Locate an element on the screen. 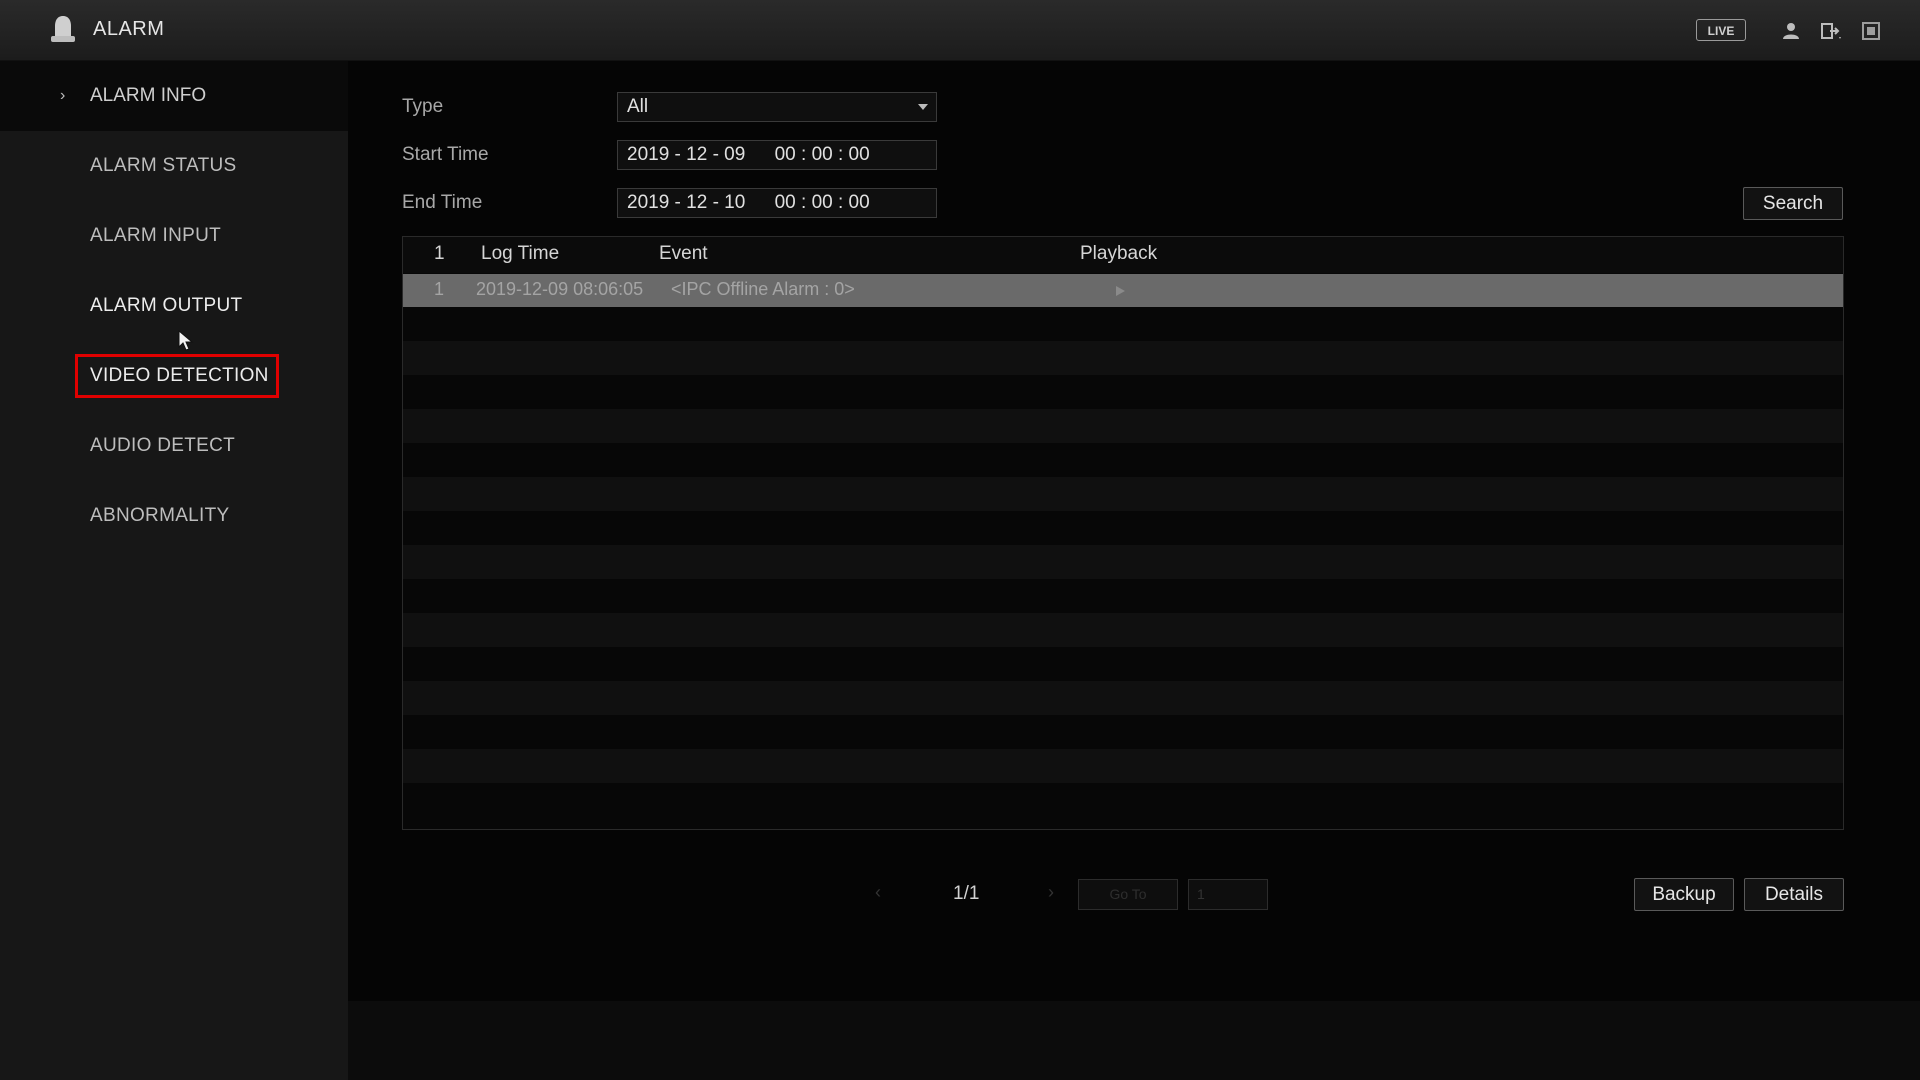 The image size is (1920, 1080). layout-icon is located at coordinates (1871, 31).